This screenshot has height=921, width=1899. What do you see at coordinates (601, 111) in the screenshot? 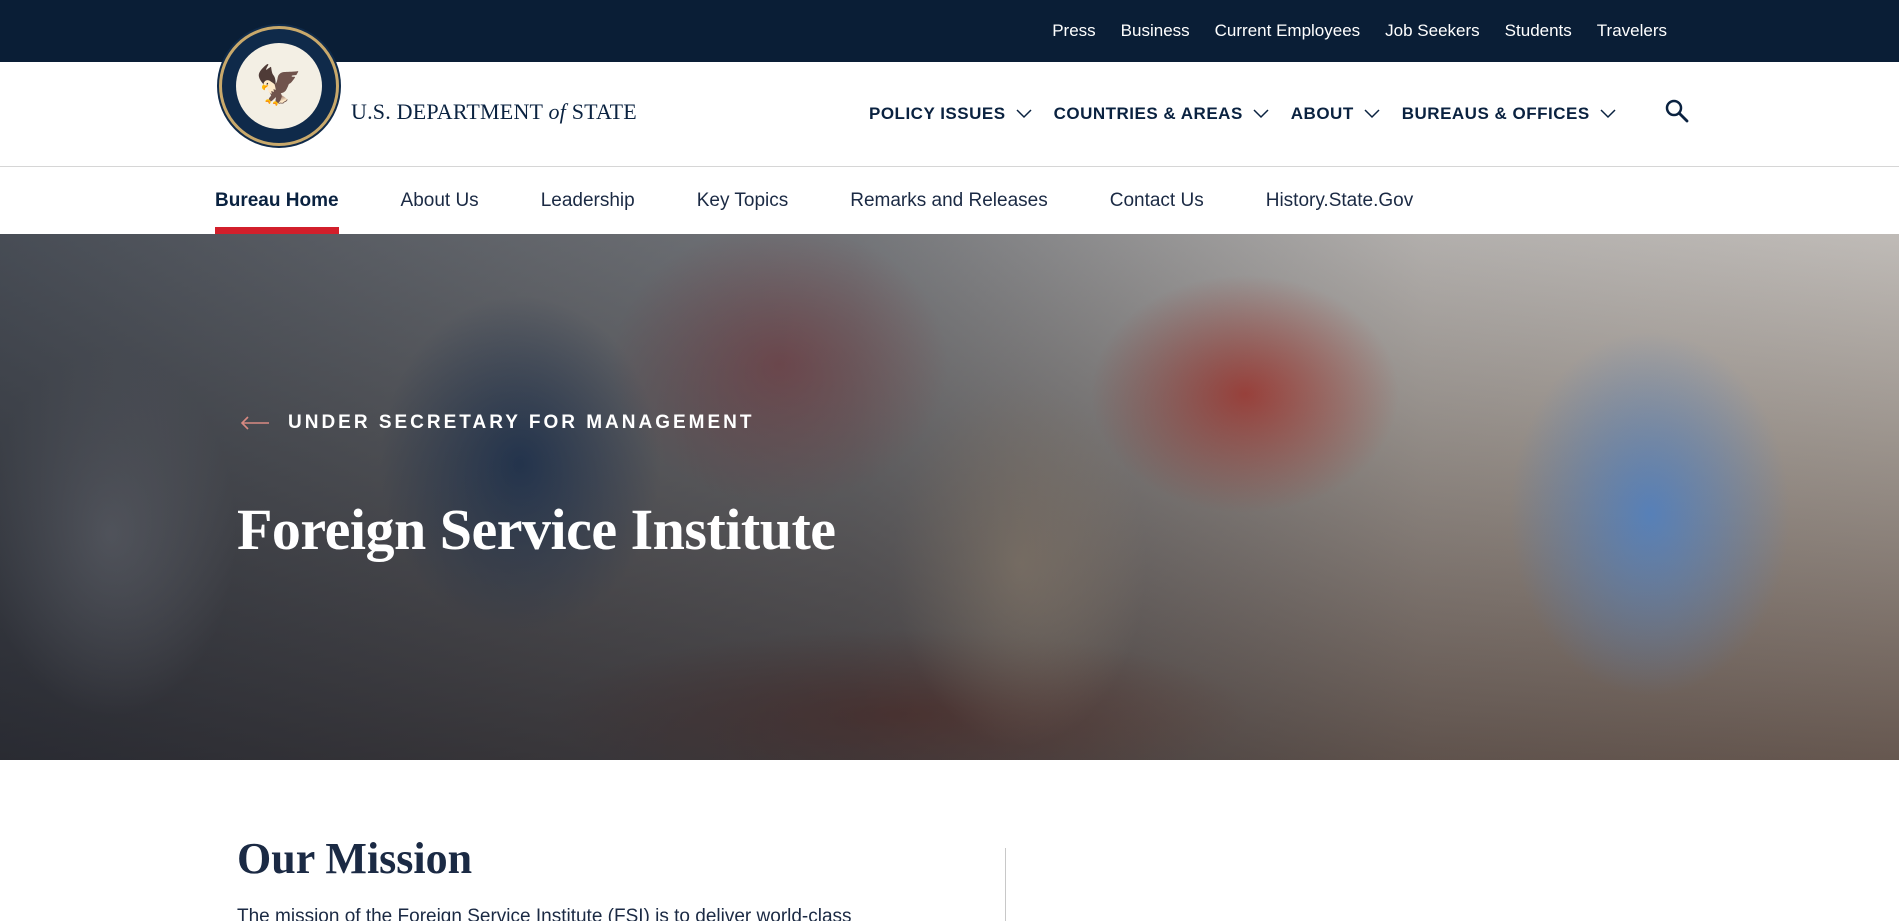
I see `wordmark-text-after: STATE` at bounding box center [601, 111].